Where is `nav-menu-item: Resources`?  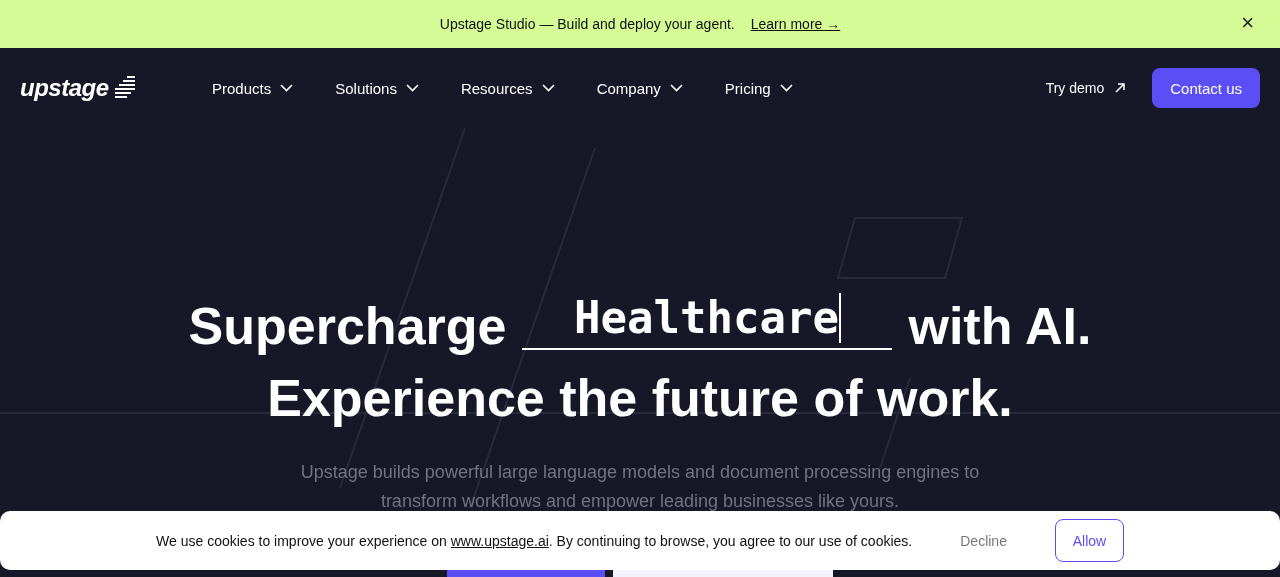
nav-menu-item: Resources is located at coordinates (507, 88).